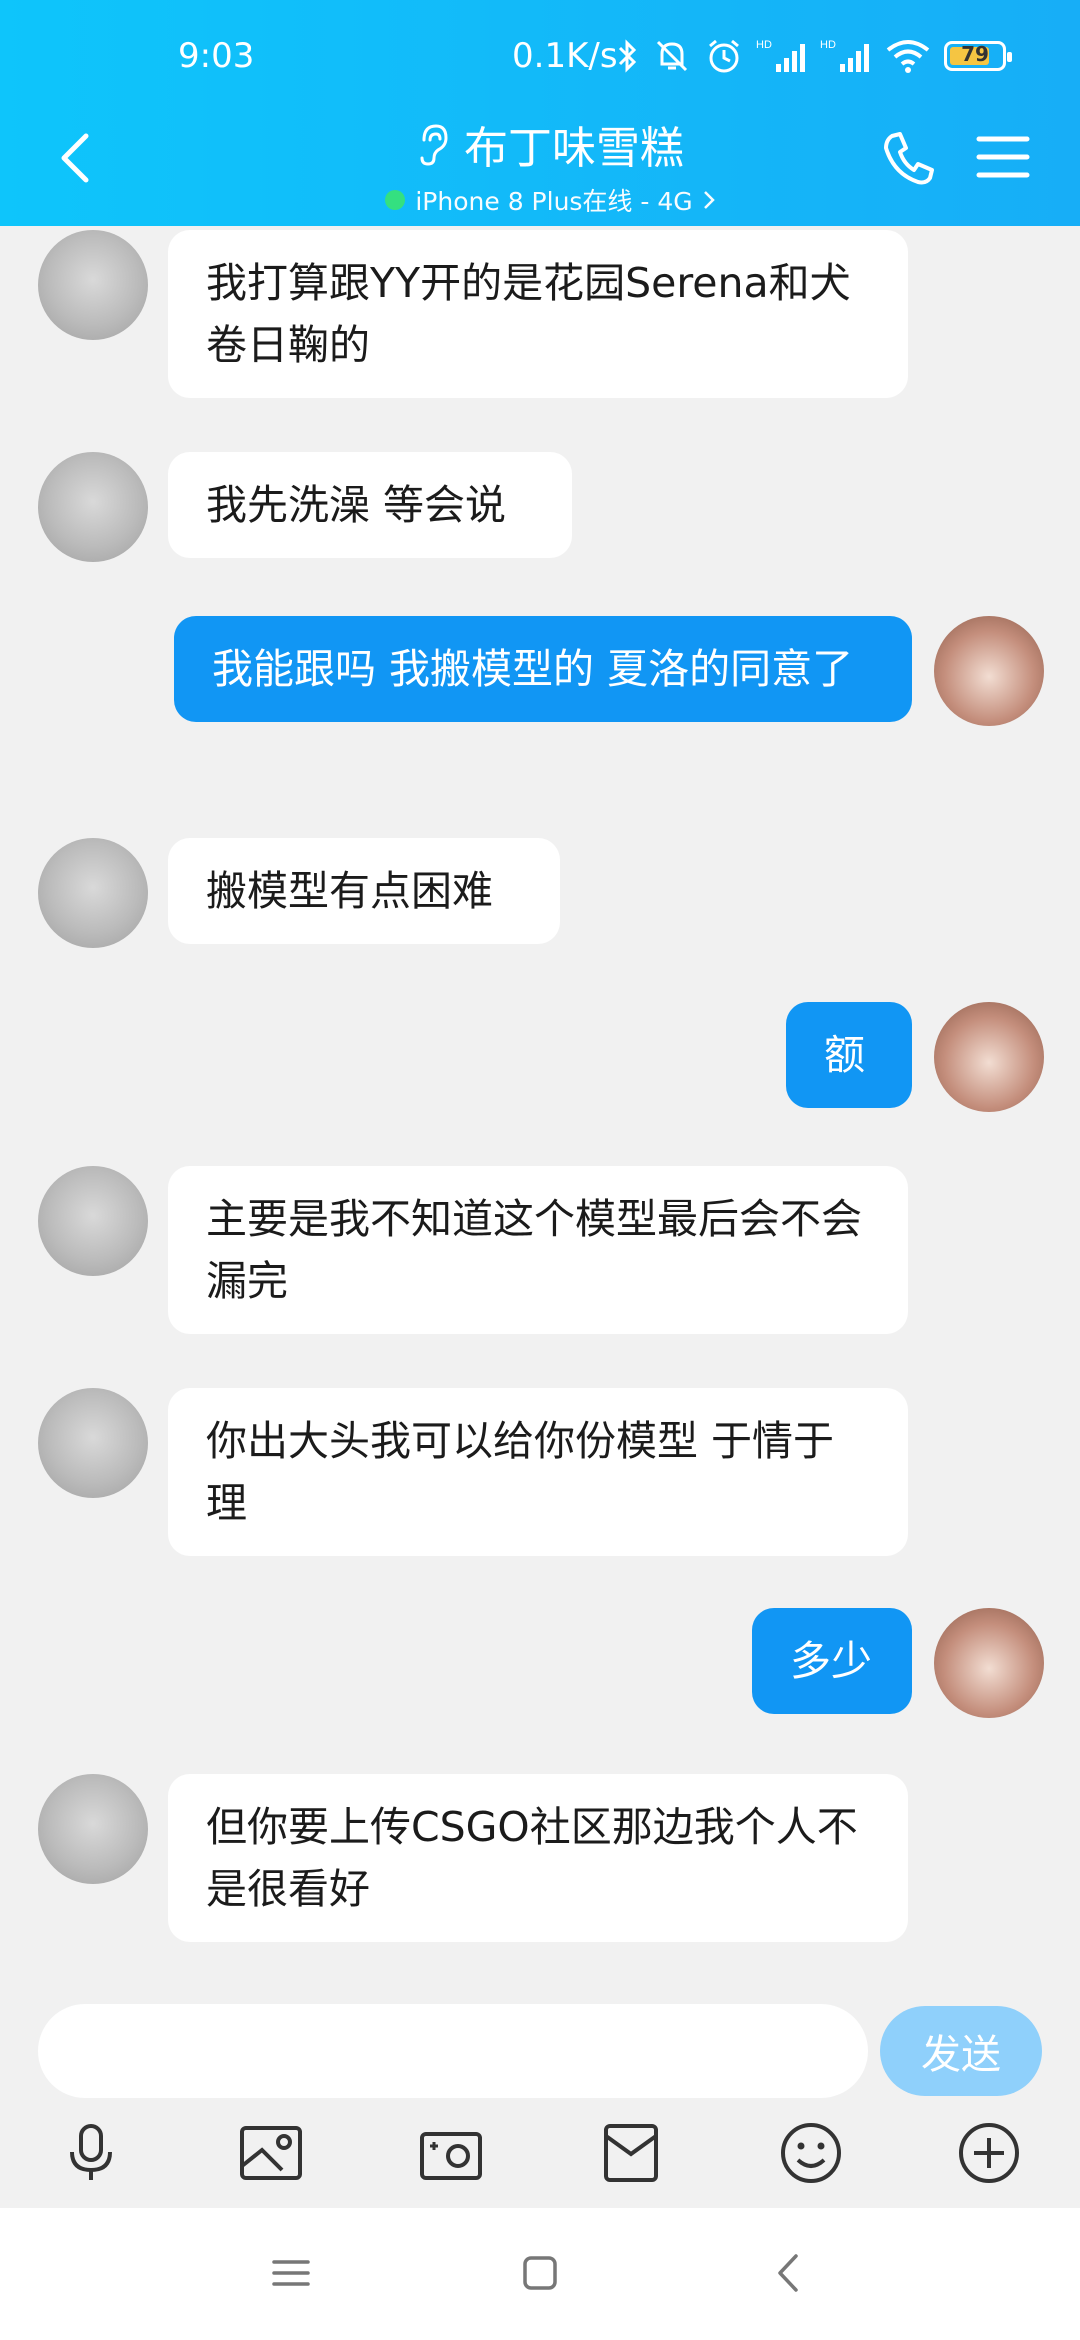  Describe the element at coordinates (364, 891) in the screenshot. I see `message-bubble: 搬模型有点困难` at that location.